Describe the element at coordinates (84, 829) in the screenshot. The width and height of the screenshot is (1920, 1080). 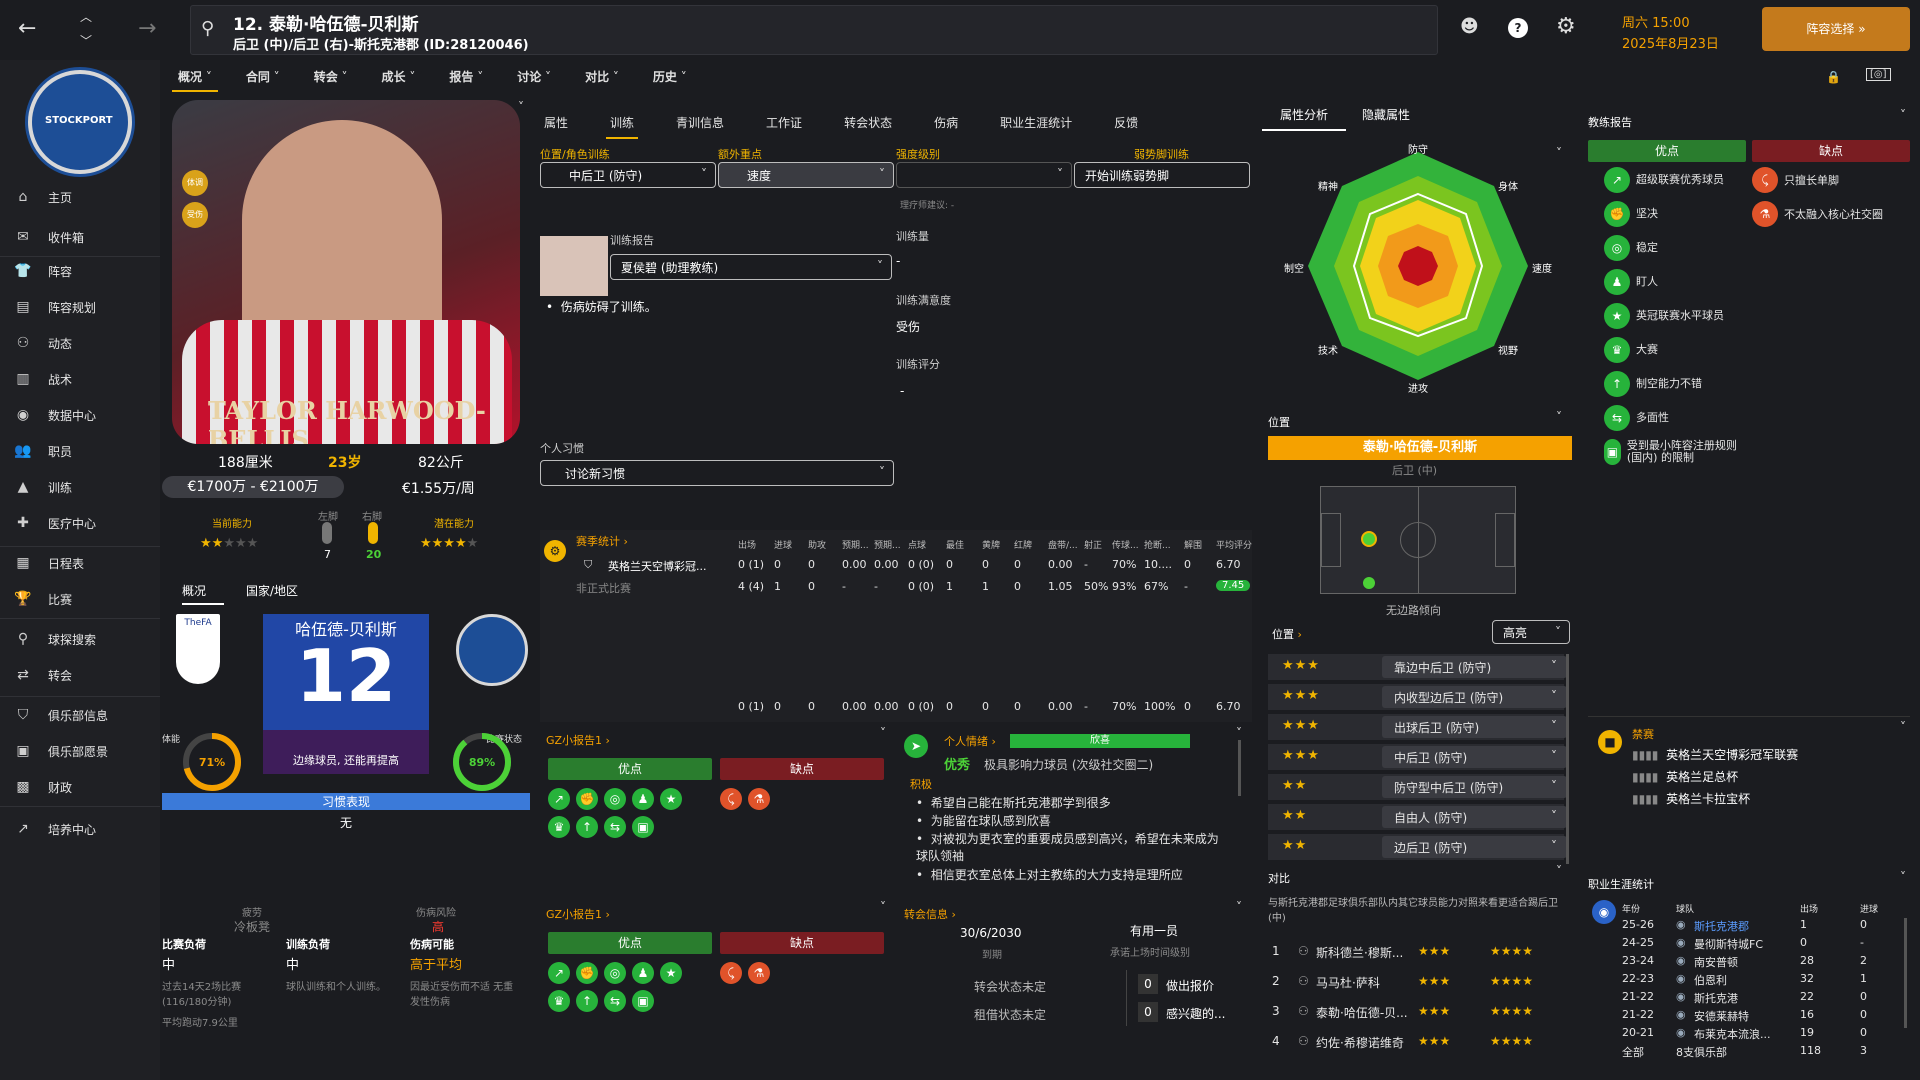
I see `sidebar-item-development: ↗ 培养中心` at that location.